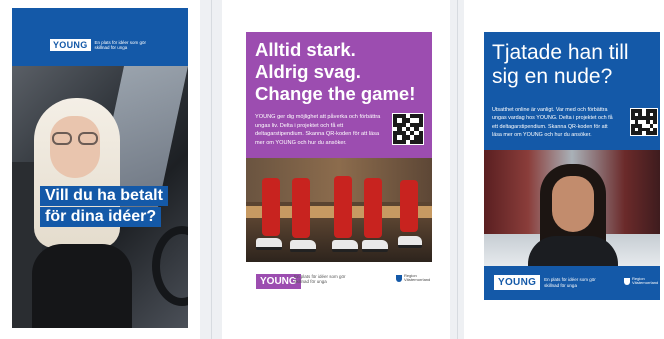 The height and width of the screenshot is (339, 664). What do you see at coordinates (101, 217) in the screenshot?
I see `question-line-2: för dina idéer?` at bounding box center [101, 217].